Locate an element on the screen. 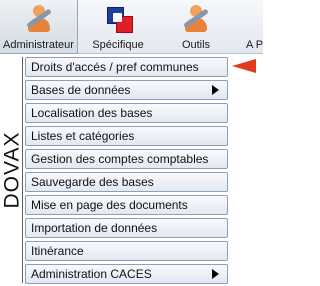  menu-item-label: Sauvegarde des bases is located at coordinates (92, 182).